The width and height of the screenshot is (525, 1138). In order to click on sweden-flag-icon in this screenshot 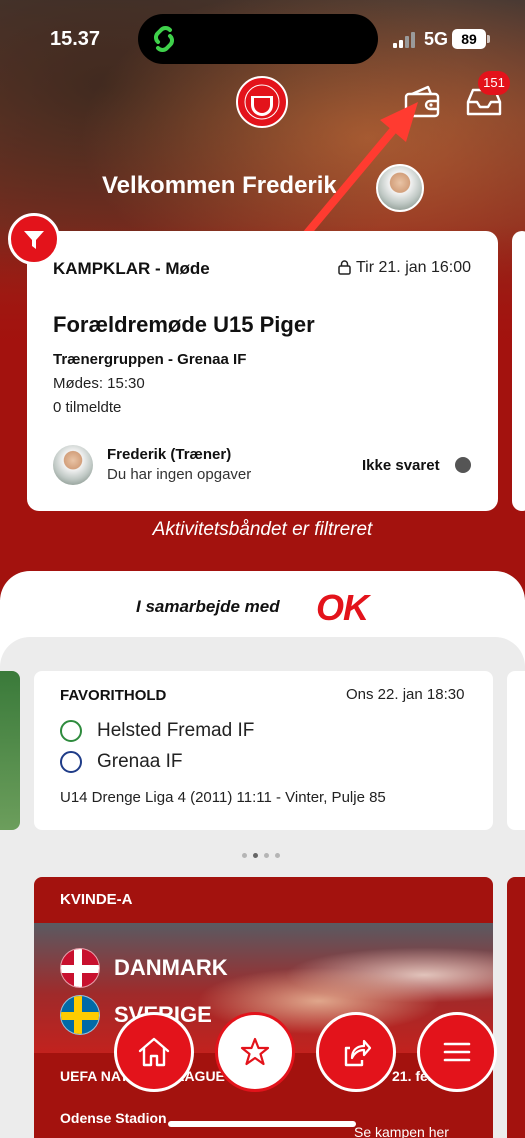, I will do `click(80, 1015)`.